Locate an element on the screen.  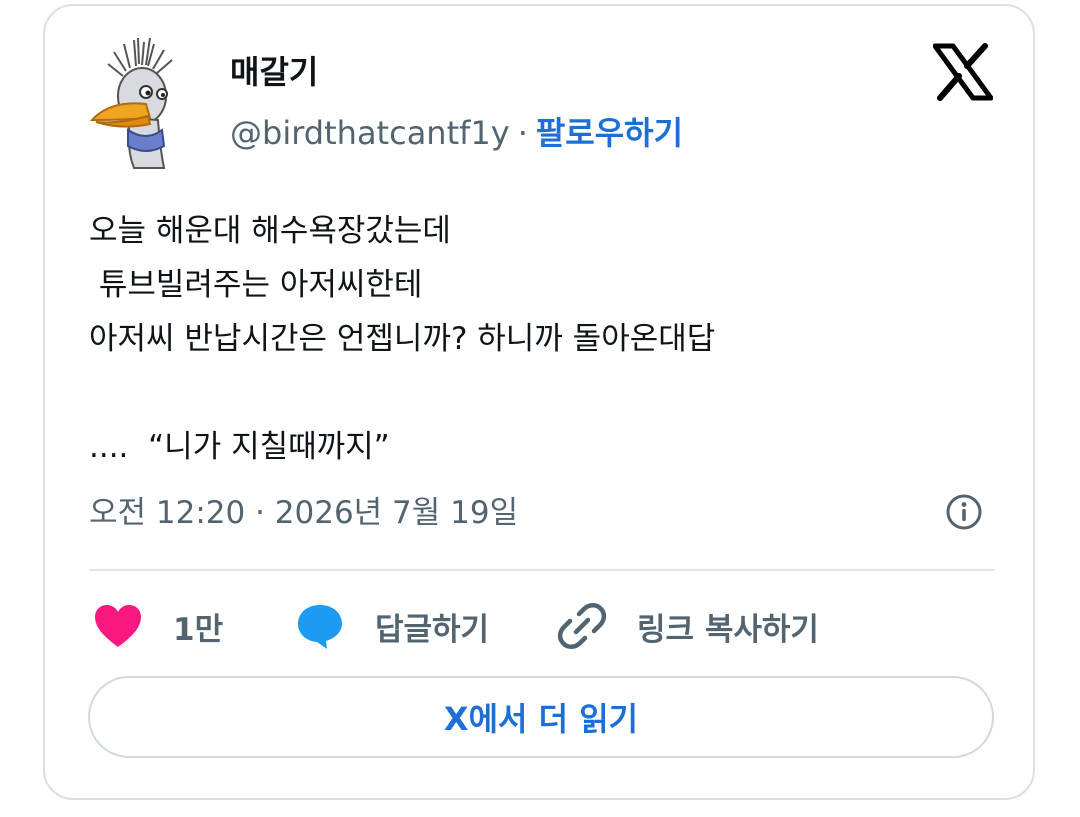
info-button is located at coordinates (964, 512).